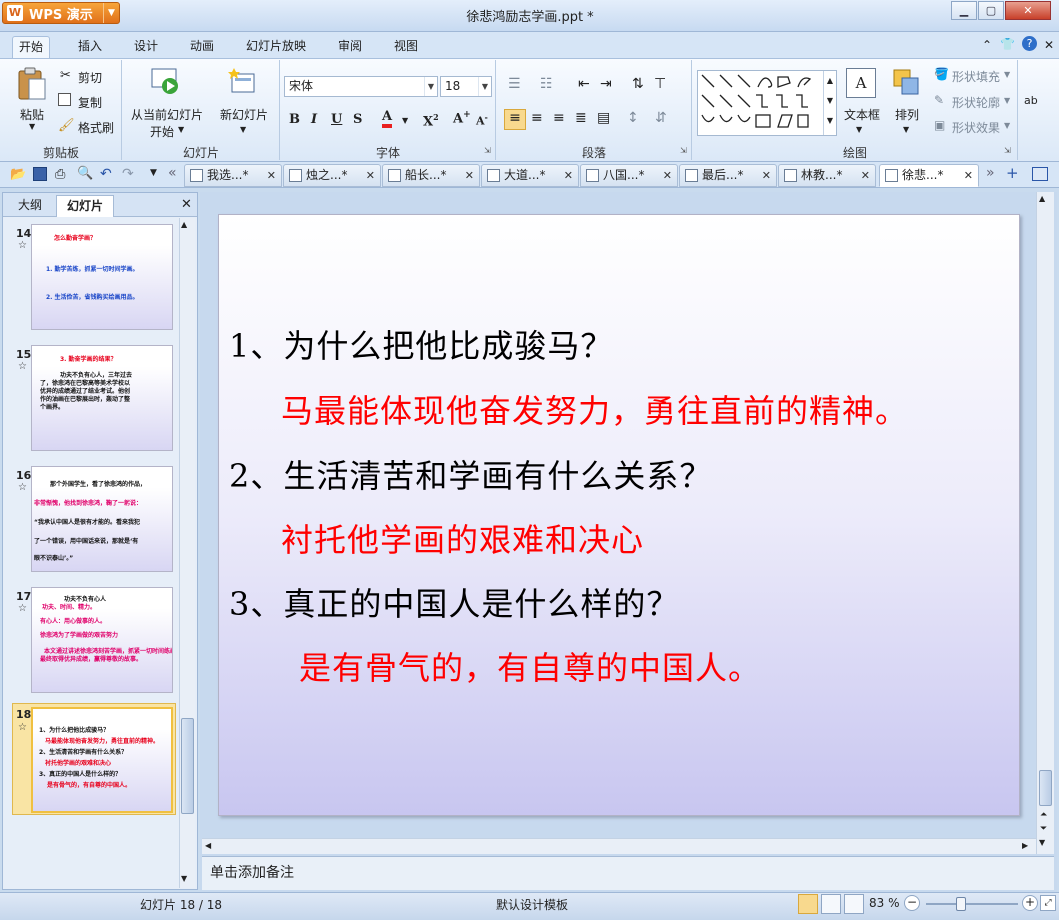  Describe the element at coordinates (350, 47) in the screenshot. I see `tab-review: 审阅` at that location.